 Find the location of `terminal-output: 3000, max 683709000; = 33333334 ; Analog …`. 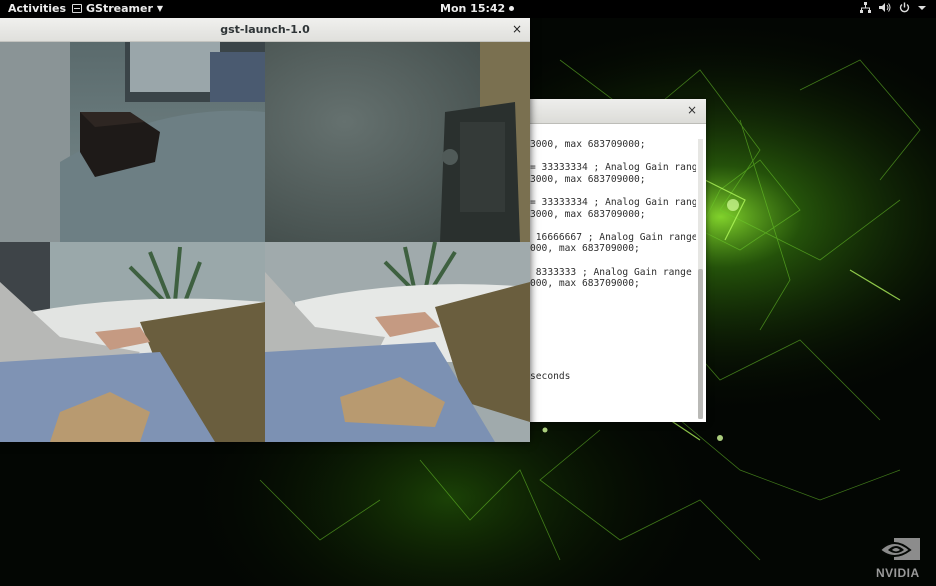

terminal-output: 3000, max 683709000; = 33333334 ; Analog … is located at coordinates (613, 280).